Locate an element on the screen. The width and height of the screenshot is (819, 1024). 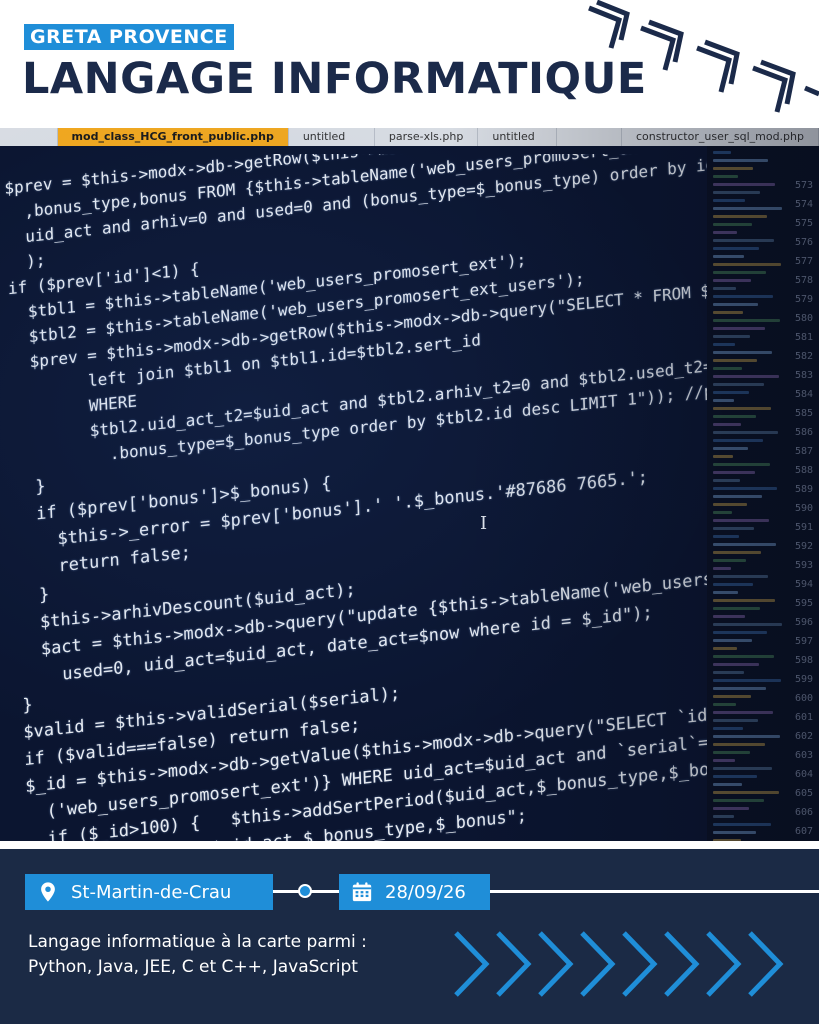
date-box: 28/09/26 is located at coordinates (414, 892).